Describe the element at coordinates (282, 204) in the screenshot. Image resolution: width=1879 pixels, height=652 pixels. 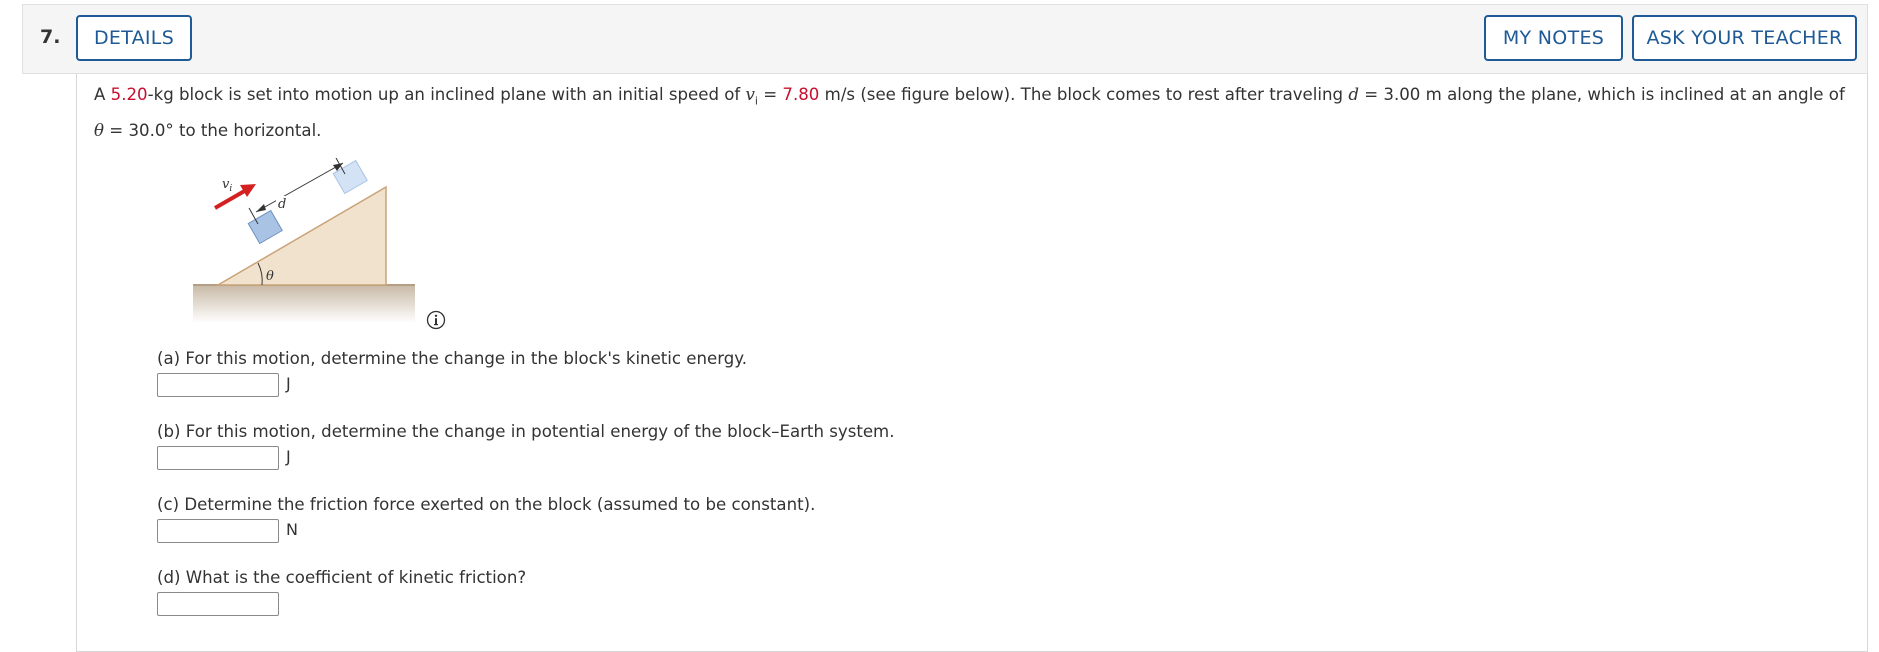
I see `d-label: d` at that location.